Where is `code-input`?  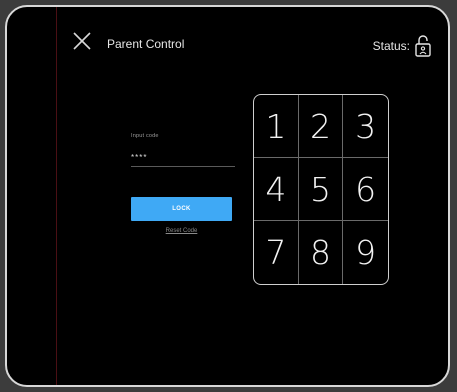
code-input is located at coordinates (183, 158).